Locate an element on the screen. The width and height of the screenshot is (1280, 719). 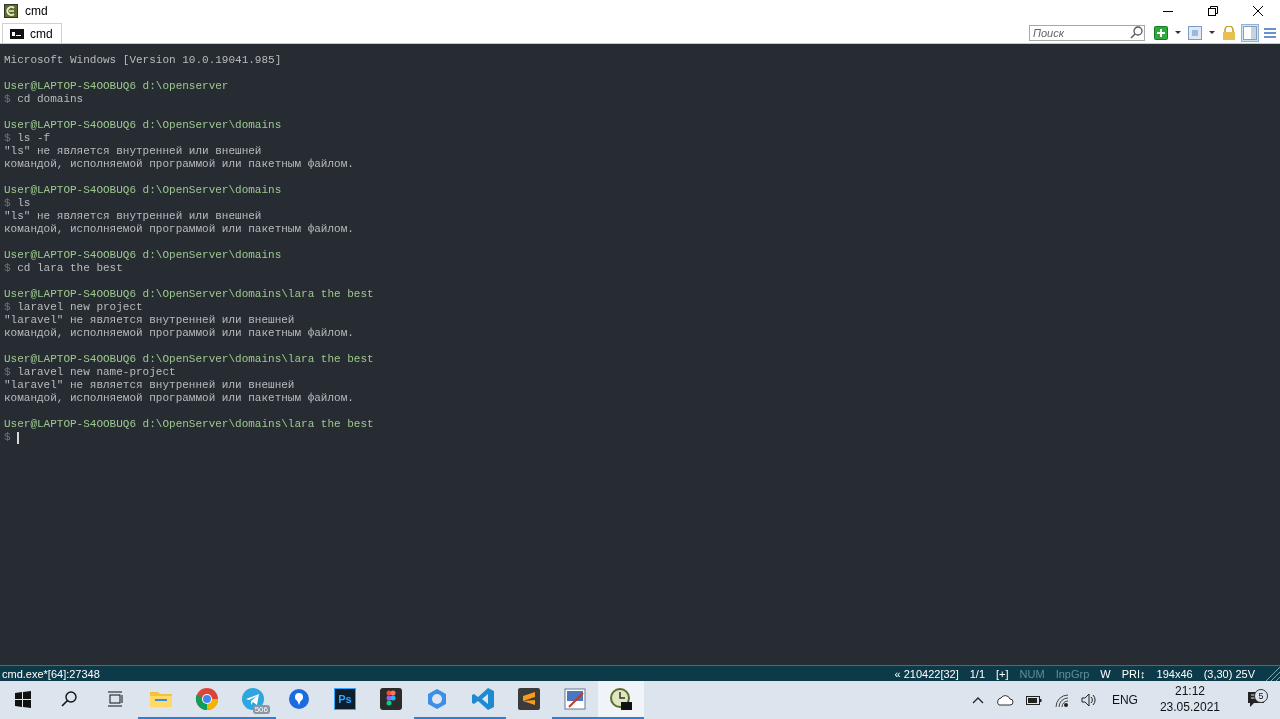
prompt-line: User@LAPTOP-S4OOBUQ6 d:\openserver is located at coordinates (116, 86).